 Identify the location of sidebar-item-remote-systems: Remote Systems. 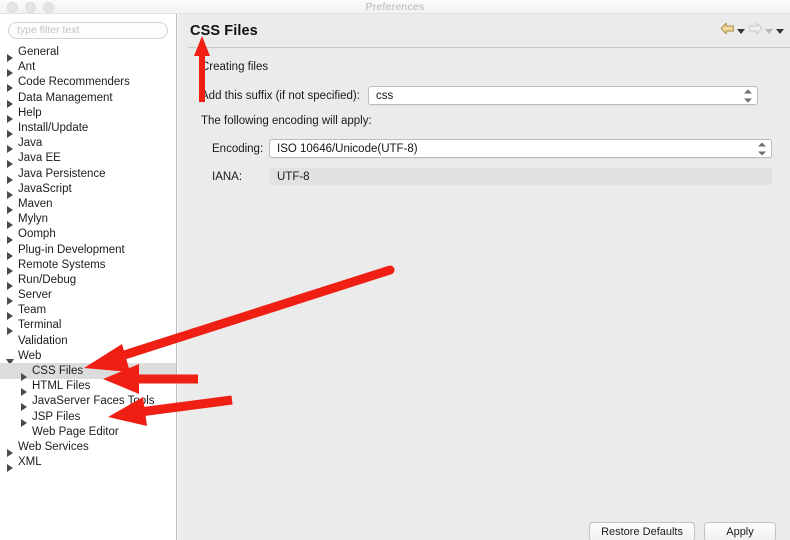
(88, 266).